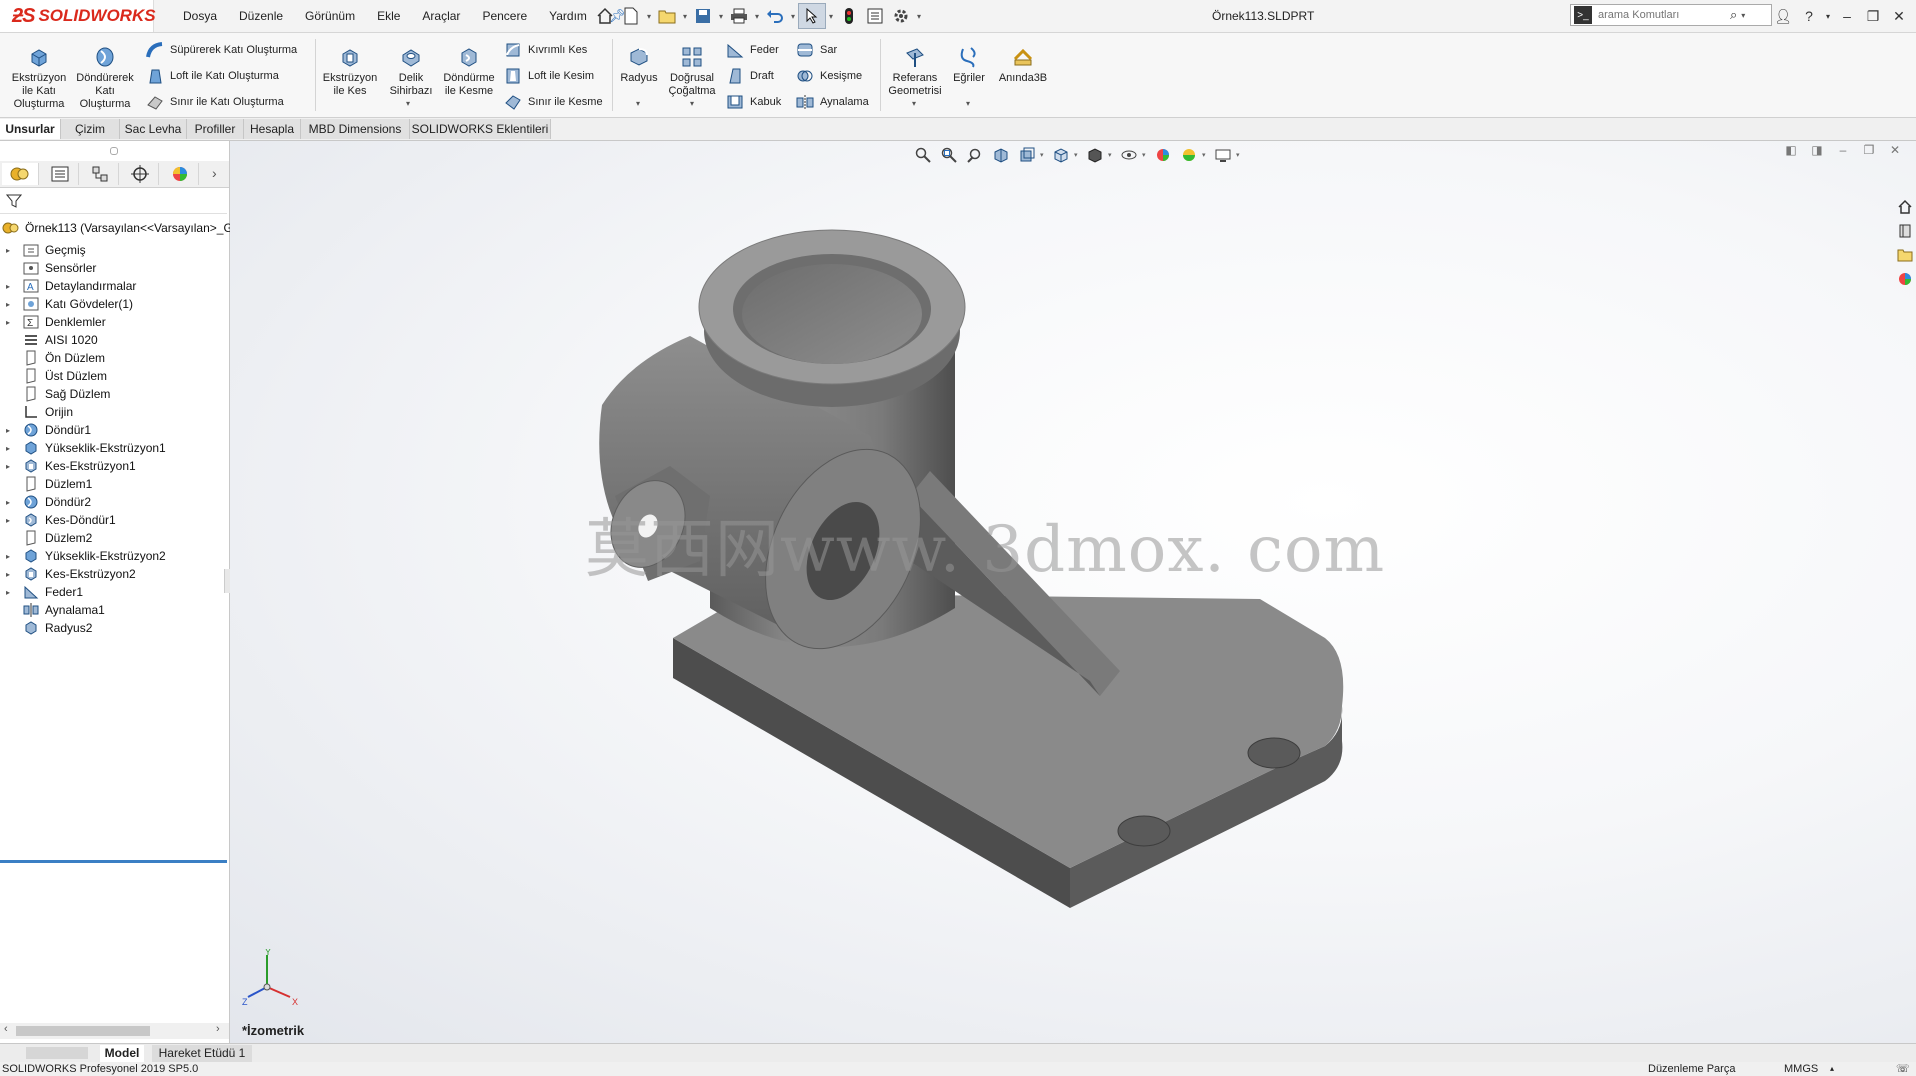 This screenshot has height=1076, width=1916. What do you see at coordinates (90, 129) in the screenshot?
I see `tab-sketch: Çizim` at bounding box center [90, 129].